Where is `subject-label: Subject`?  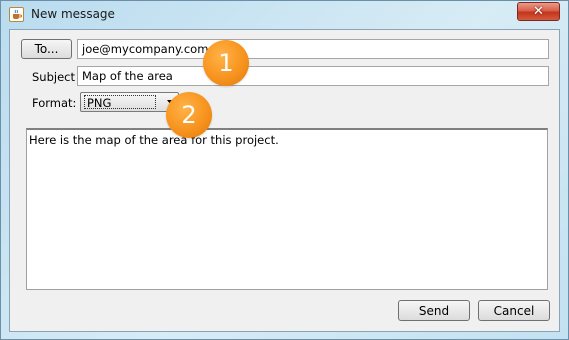 subject-label: Subject is located at coordinates (53, 77).